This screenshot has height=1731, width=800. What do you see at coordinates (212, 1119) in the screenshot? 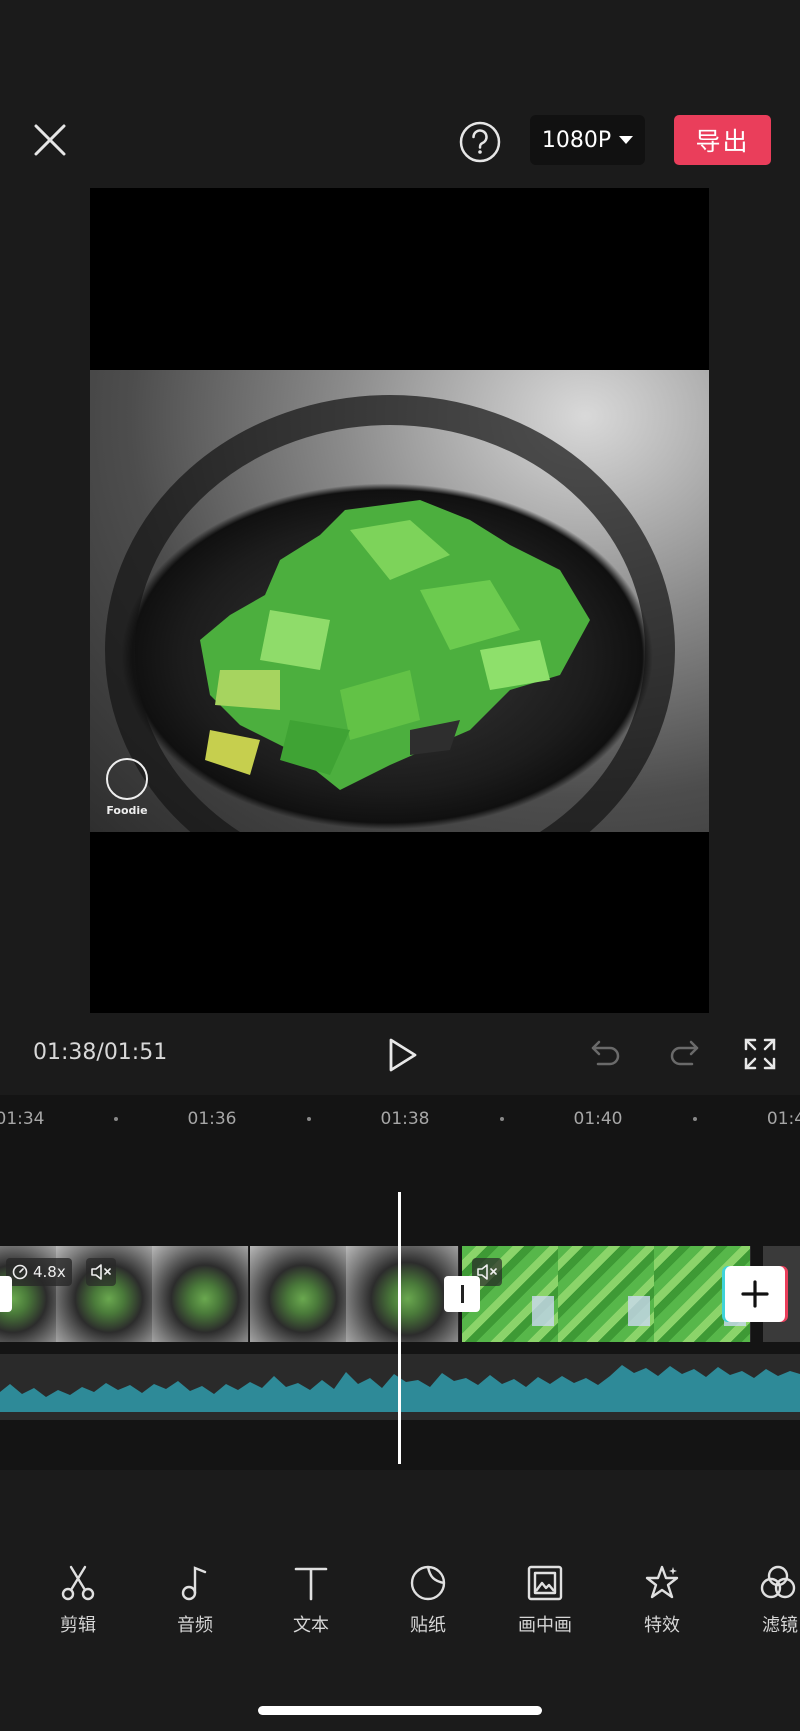
I see `ruler-label: 01:36` at bounding box center [212, 1119].